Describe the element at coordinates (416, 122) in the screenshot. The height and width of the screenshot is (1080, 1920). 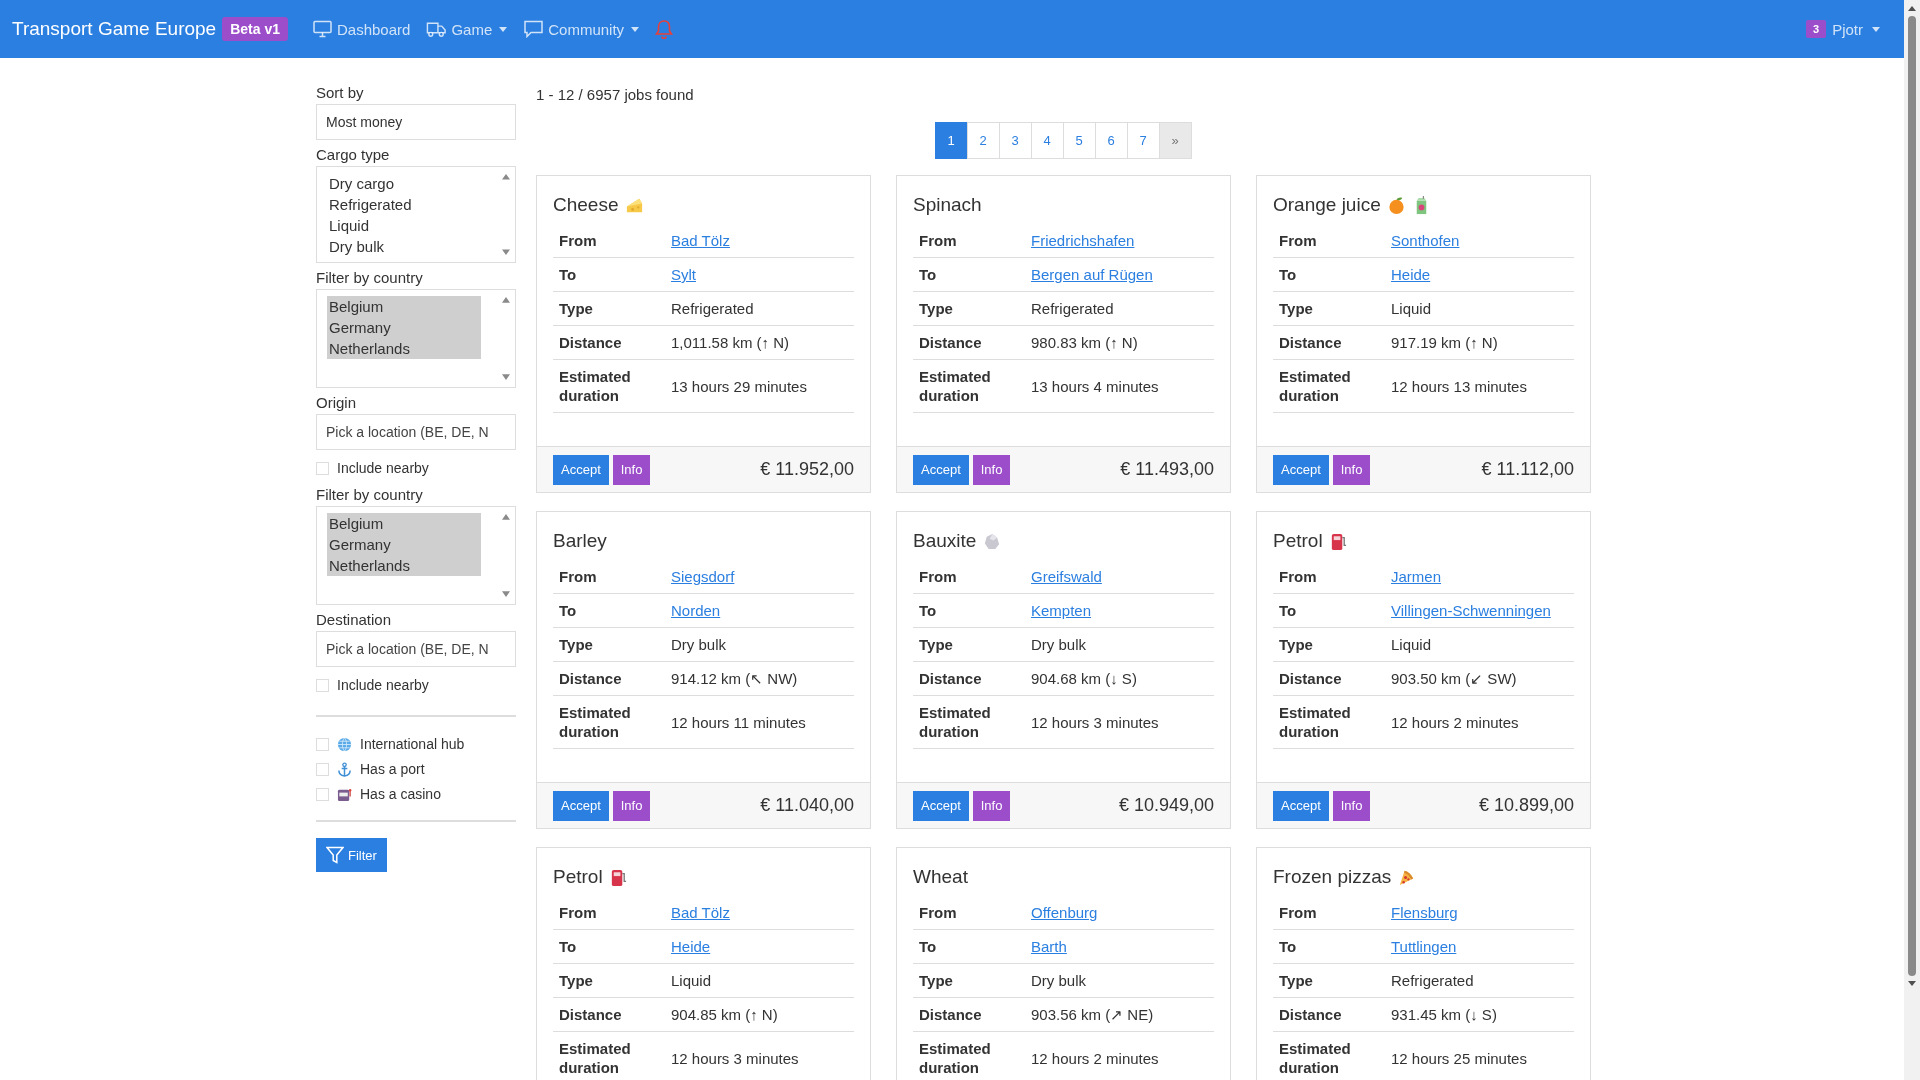
I see `sort-select: Most money` at that location.